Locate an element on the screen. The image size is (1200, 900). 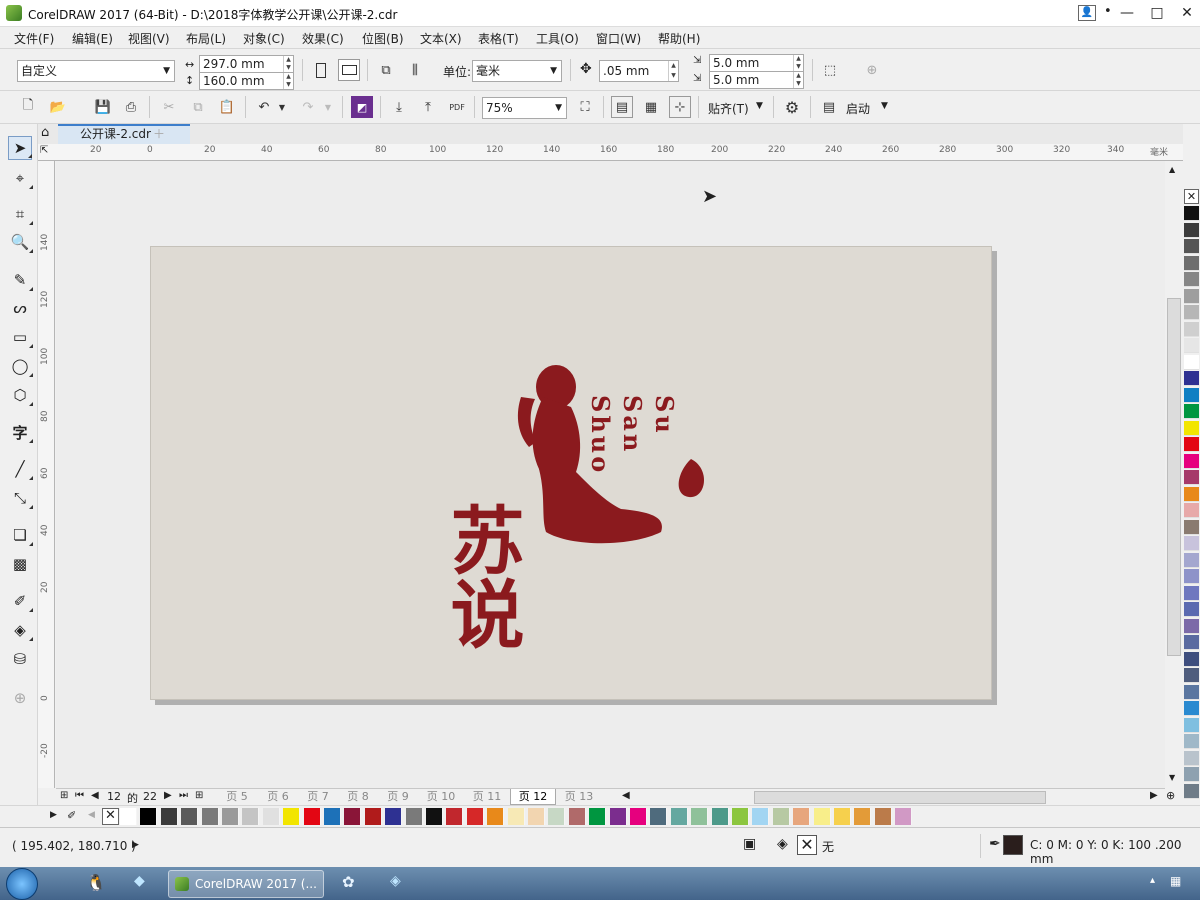
maximize-button: □ is located at coordinates (1157, 13).